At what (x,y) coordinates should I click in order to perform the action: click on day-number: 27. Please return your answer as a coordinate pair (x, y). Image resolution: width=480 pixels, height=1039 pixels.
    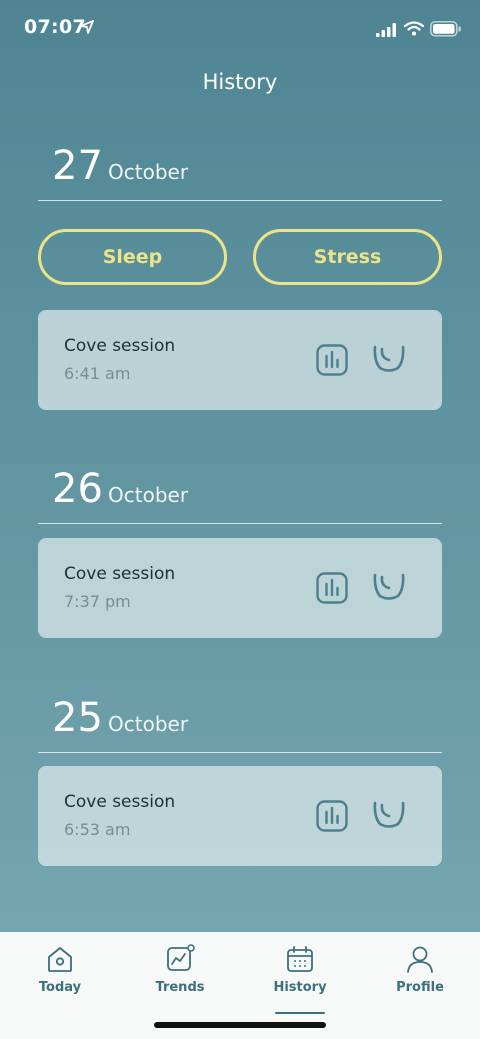
    Looking at the image, I should click on (77, 166).